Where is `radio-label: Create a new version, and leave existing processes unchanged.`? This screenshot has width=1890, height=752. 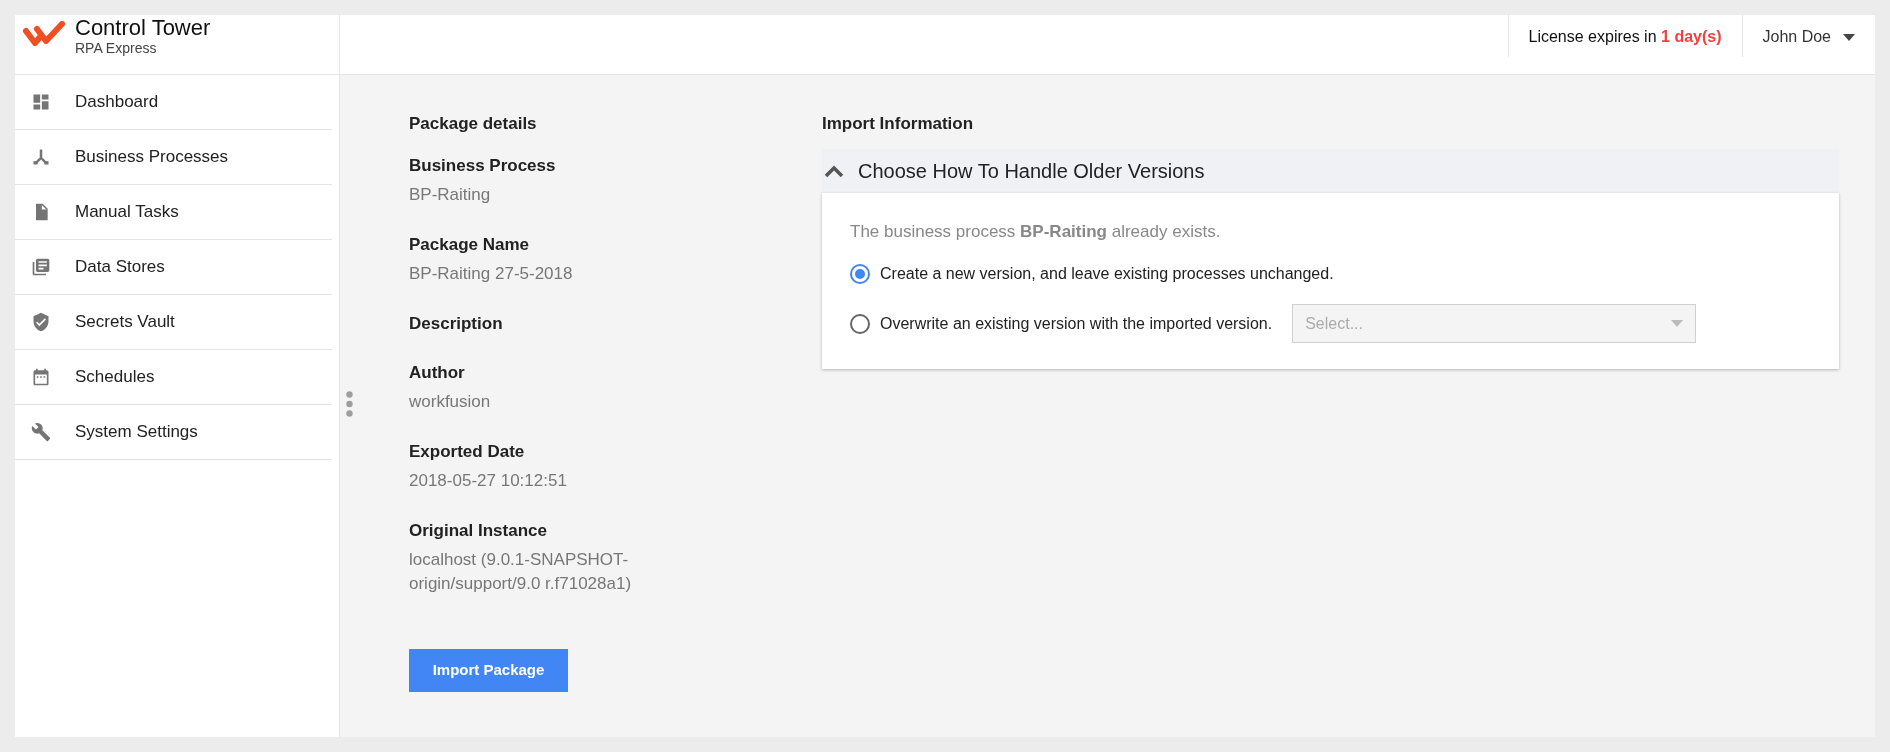 radio-label: Create a new version, and leave existing processes unchanged. is located at coordinates (1107, 274).